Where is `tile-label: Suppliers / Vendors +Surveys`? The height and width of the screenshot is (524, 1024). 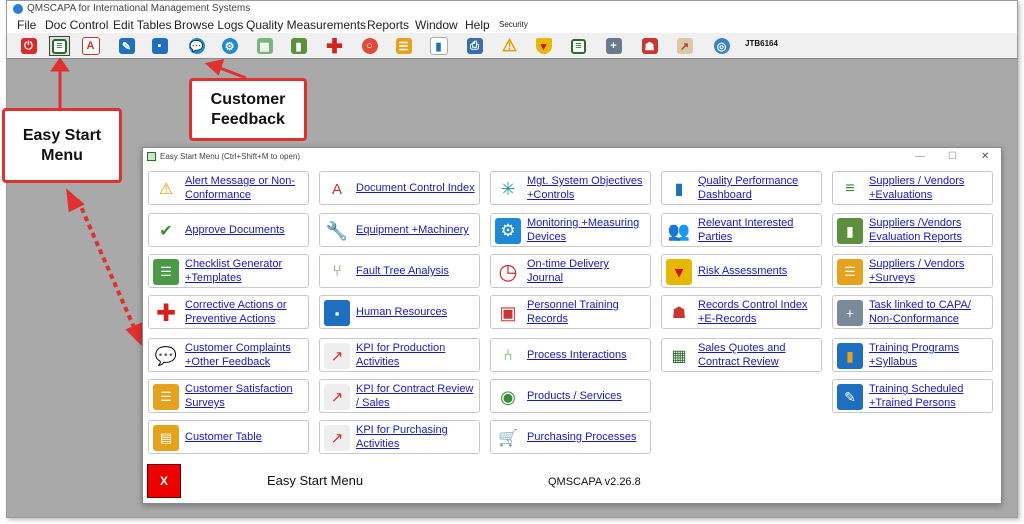 tile-label: Suppliers / Vendors +Surveys is located at coordinates (929, 271).